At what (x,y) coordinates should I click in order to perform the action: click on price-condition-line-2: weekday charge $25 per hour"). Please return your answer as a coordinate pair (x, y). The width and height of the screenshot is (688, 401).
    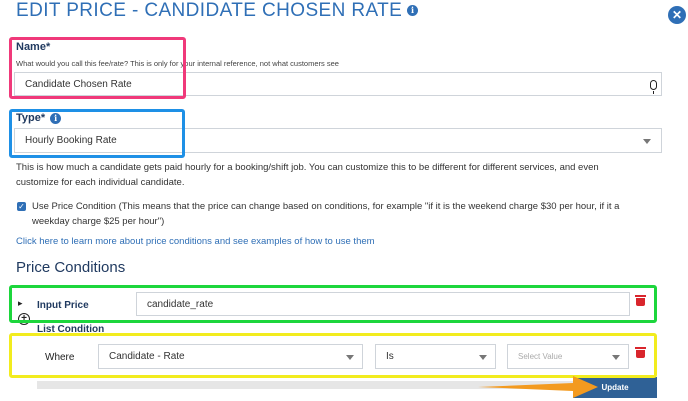
    Looking at the image, I should click on (98, 221).